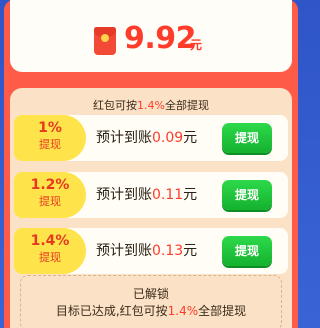 The width and height of the screenshot is (320, 328). What do you see at coordinates (168, 195) in the screenshot?
I see `tier-estimate-value: 0.11` at bounding box center [168, 195].